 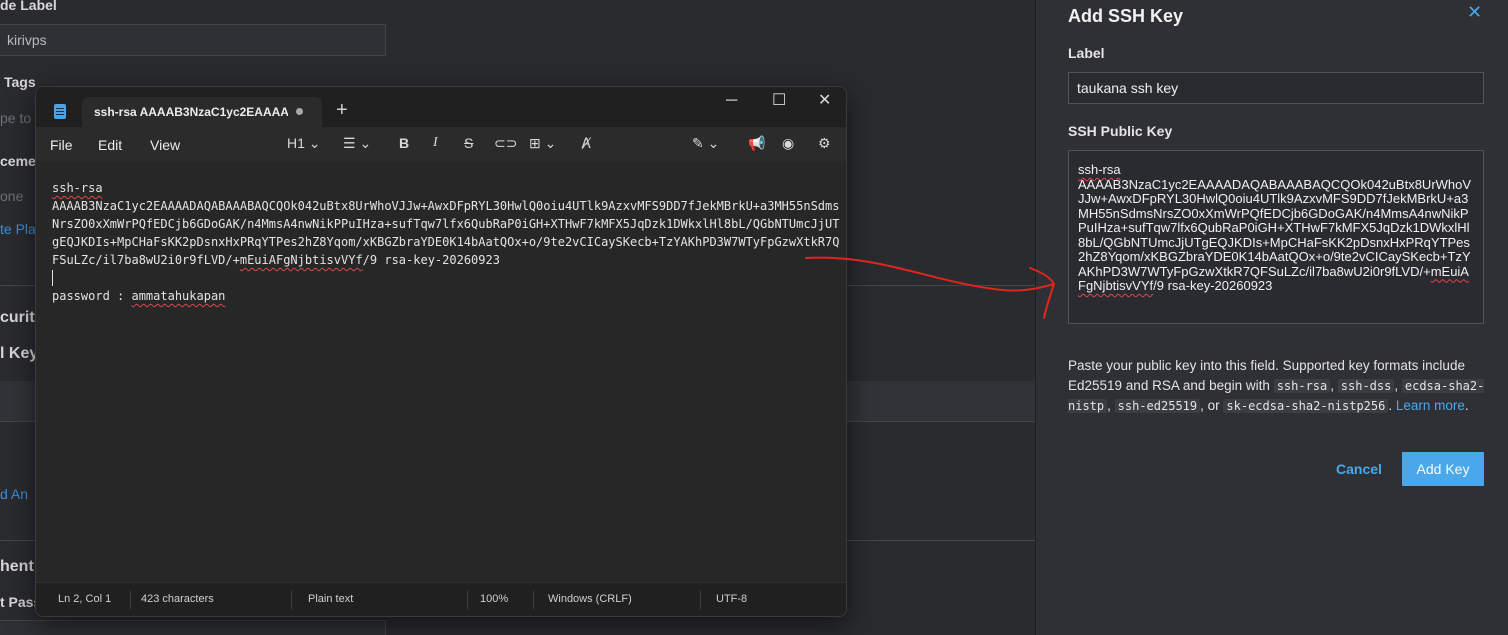 What do you see at coordinates (505, 143) in the screenshot?
I see `link-icon: ⊂⊃` at bounding box center [505, 143].